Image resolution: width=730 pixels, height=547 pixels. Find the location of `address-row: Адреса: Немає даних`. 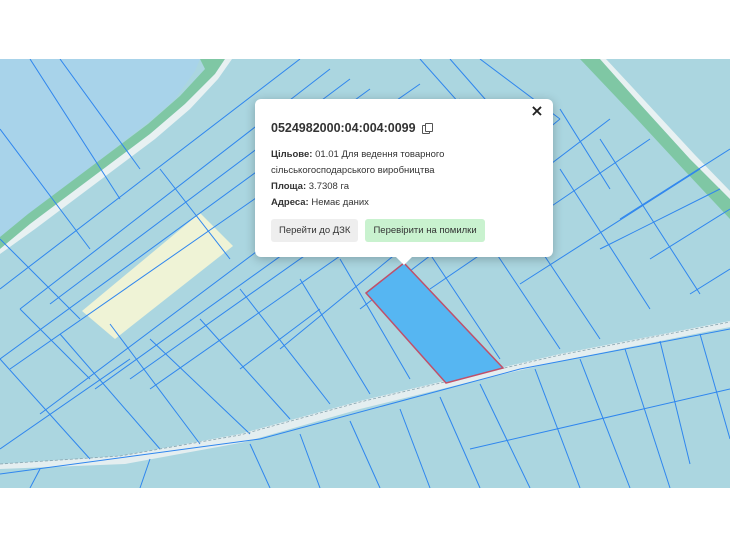

address-row: Адреса: Немає даних is located at coordinates (404, 203).